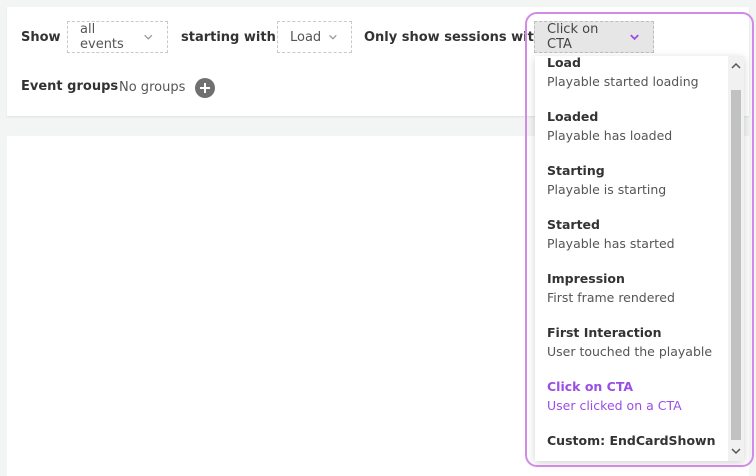  I want to click on menu-item-desc: User touched the playable, so click(630, 351).